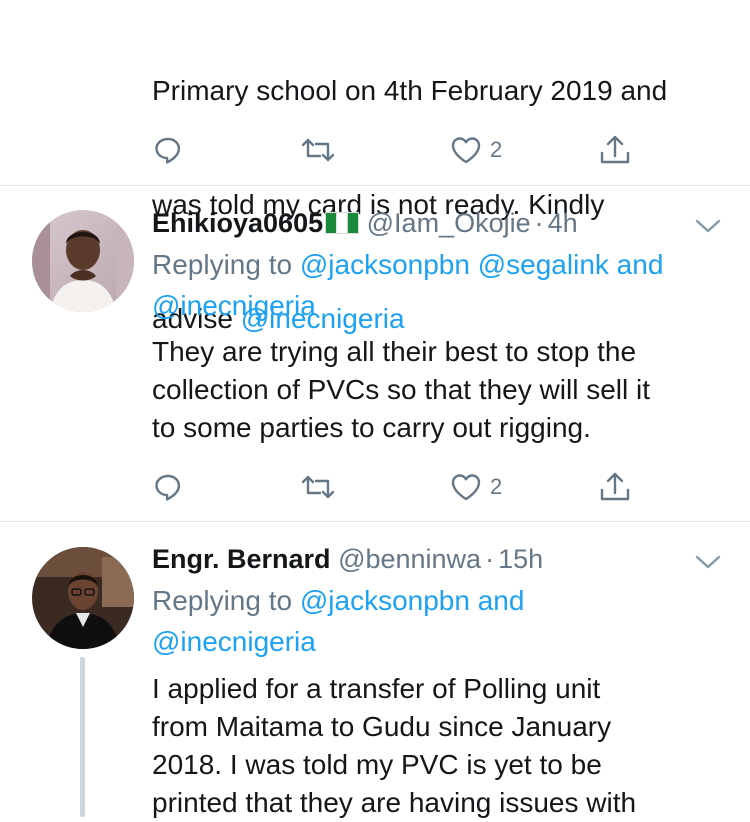 Image resolution: width=750 pixels, height=822 pixels. What do you see at coordinates (241, 559) in the screenshot?
I see `display-name: Engr. Bernard` at bounding box center [241, 559].